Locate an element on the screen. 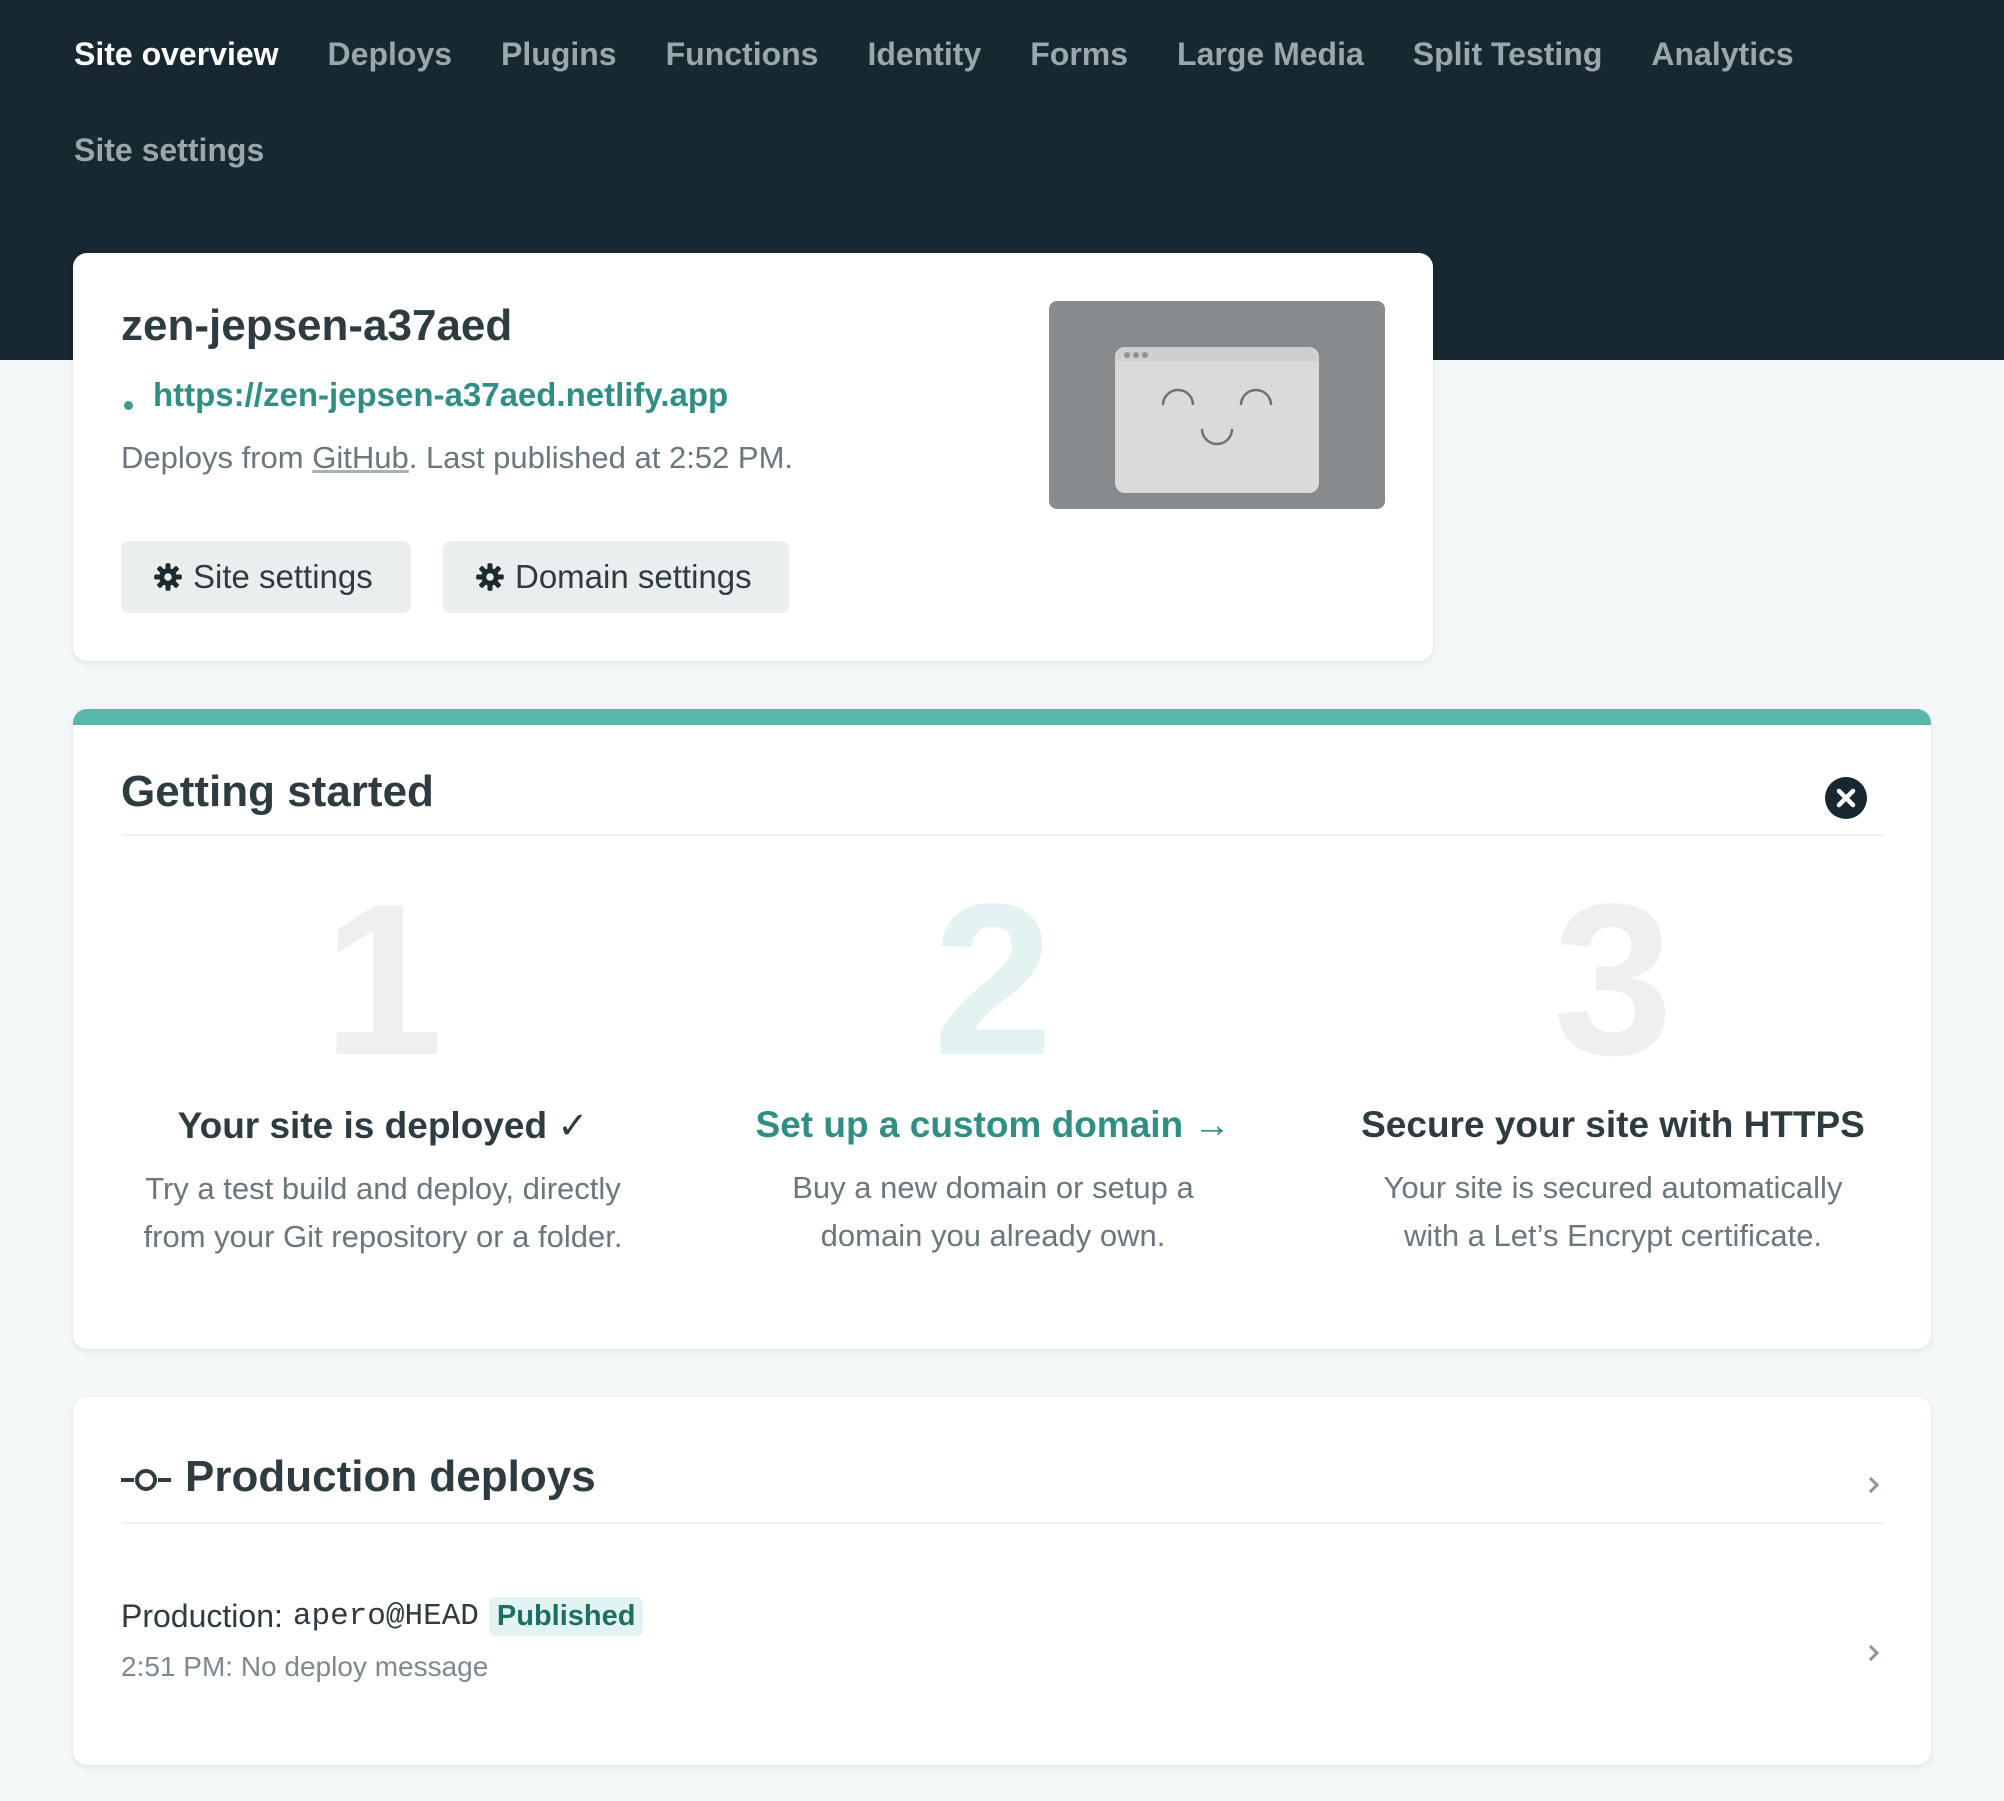 The height and width of the screenshot is (1801, 2004). getting-started-title: Getting started is located at coordinates (277, 791).